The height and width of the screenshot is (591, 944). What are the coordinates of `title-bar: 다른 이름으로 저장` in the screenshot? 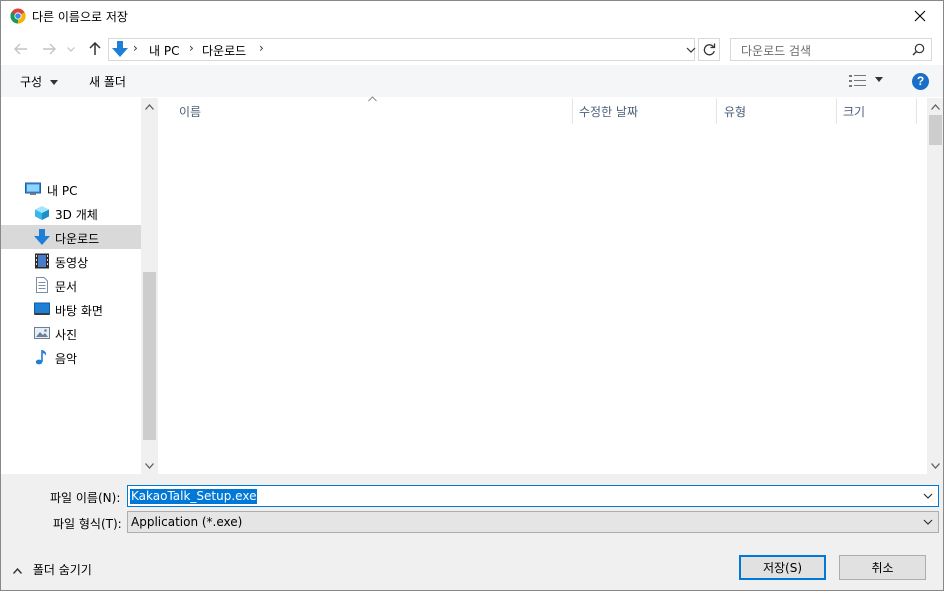 It's located at (472, 16).